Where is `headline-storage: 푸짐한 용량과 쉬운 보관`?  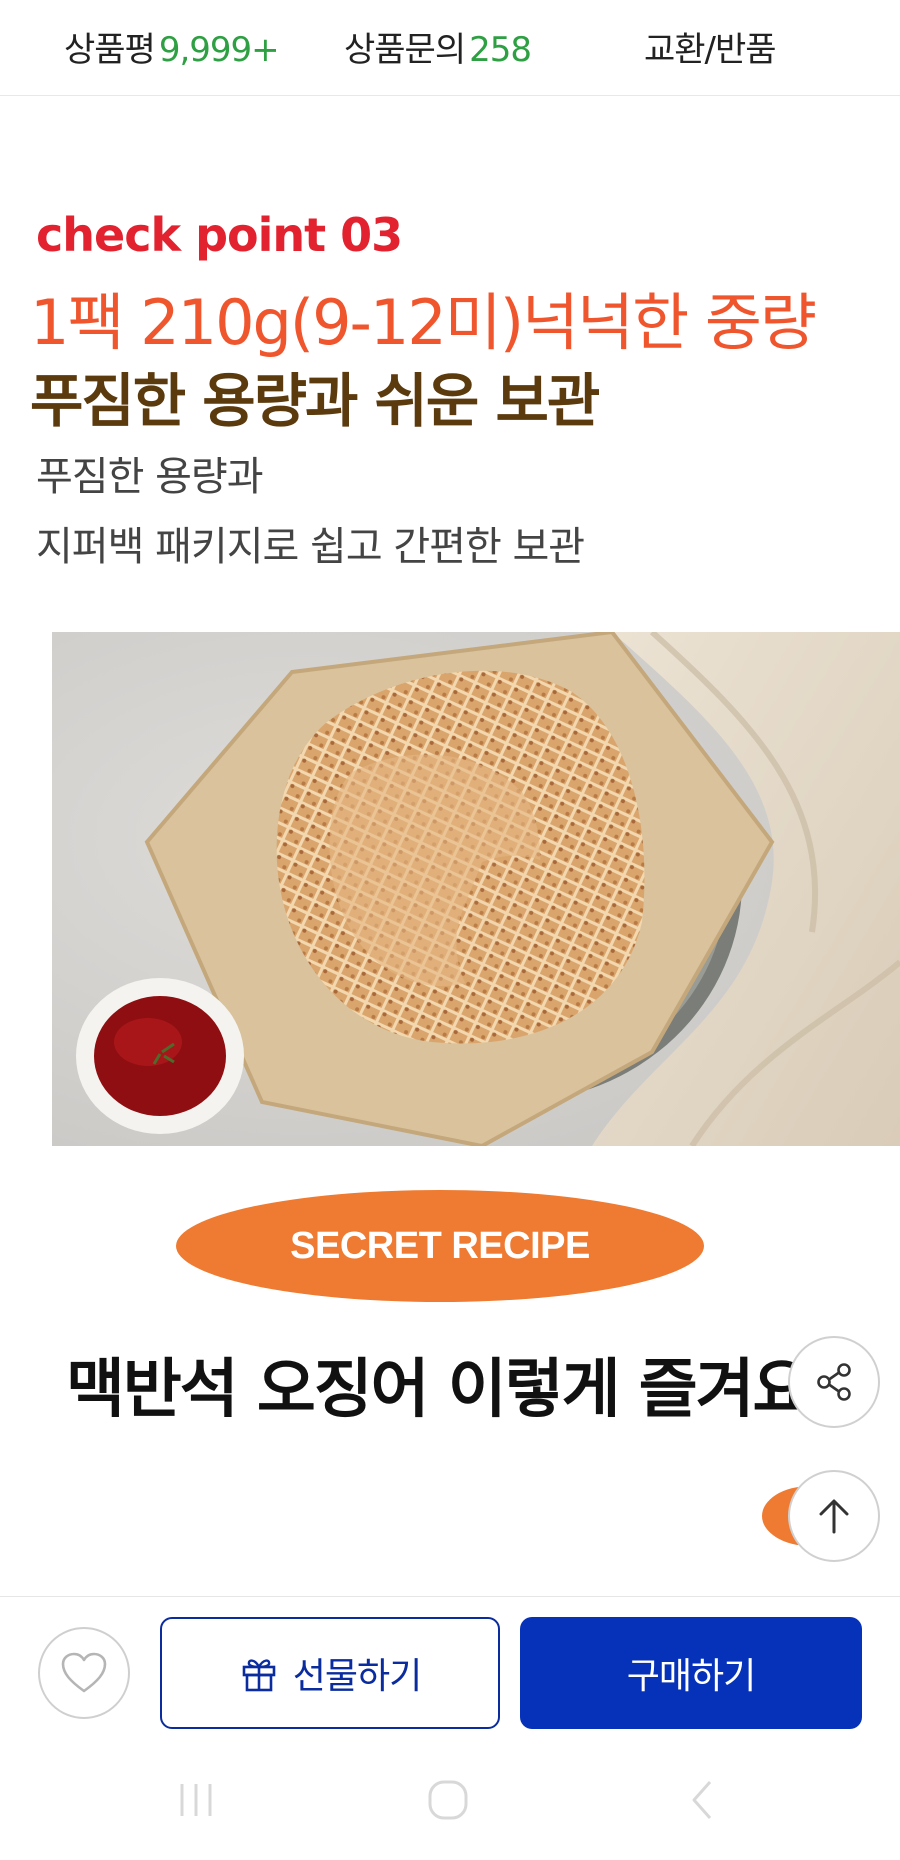
headline-storage: 푸짐한 용량과 쉬운 보관 is located at coordinates (315, 401).